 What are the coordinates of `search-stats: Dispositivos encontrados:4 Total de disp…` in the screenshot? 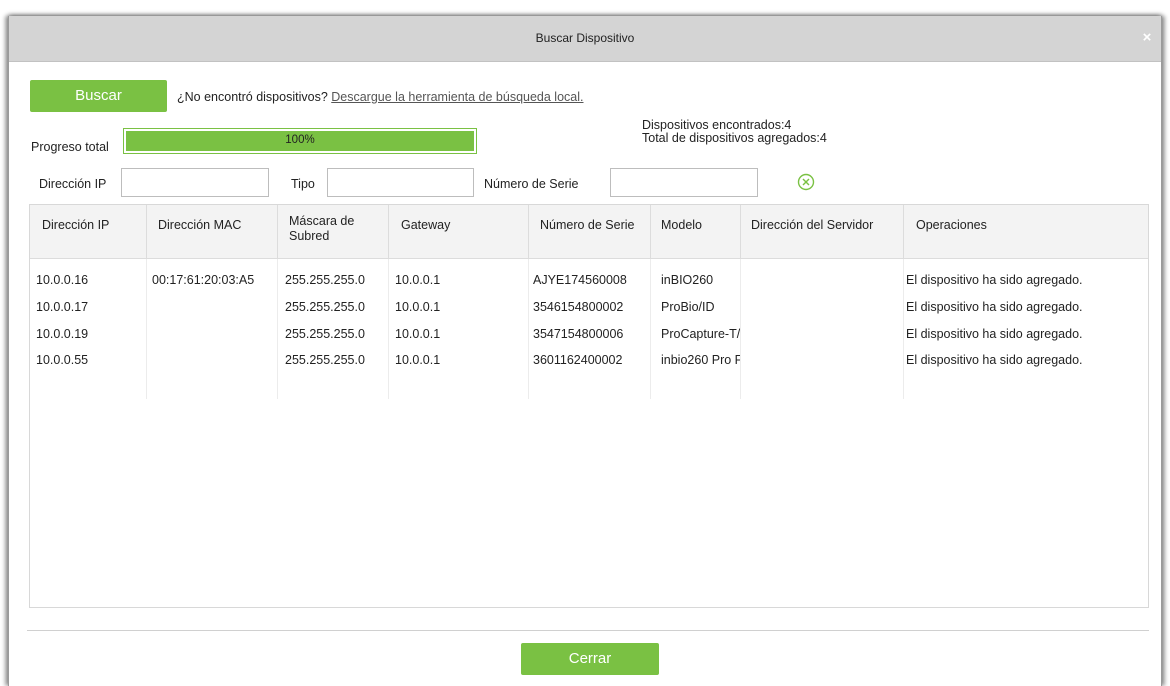 It's located at (734, 132).